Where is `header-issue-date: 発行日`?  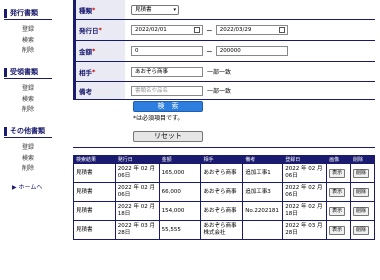
header-issue-date: 発行日 is located at coordinates (137, 159).